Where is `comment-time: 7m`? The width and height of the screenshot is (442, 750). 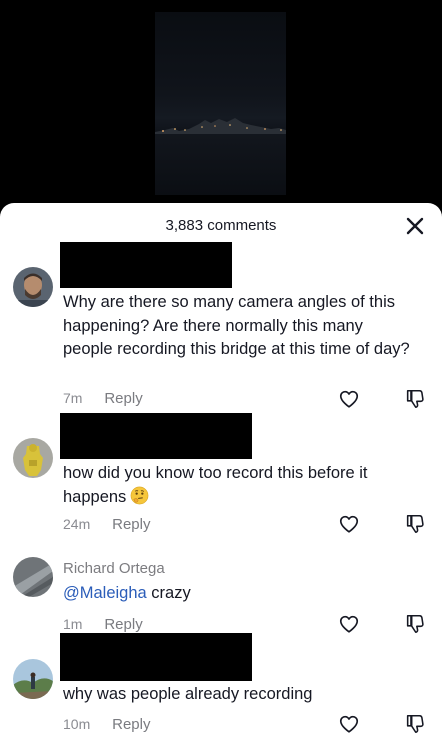
comment-time: 7m is located at coordinates (73, 398).